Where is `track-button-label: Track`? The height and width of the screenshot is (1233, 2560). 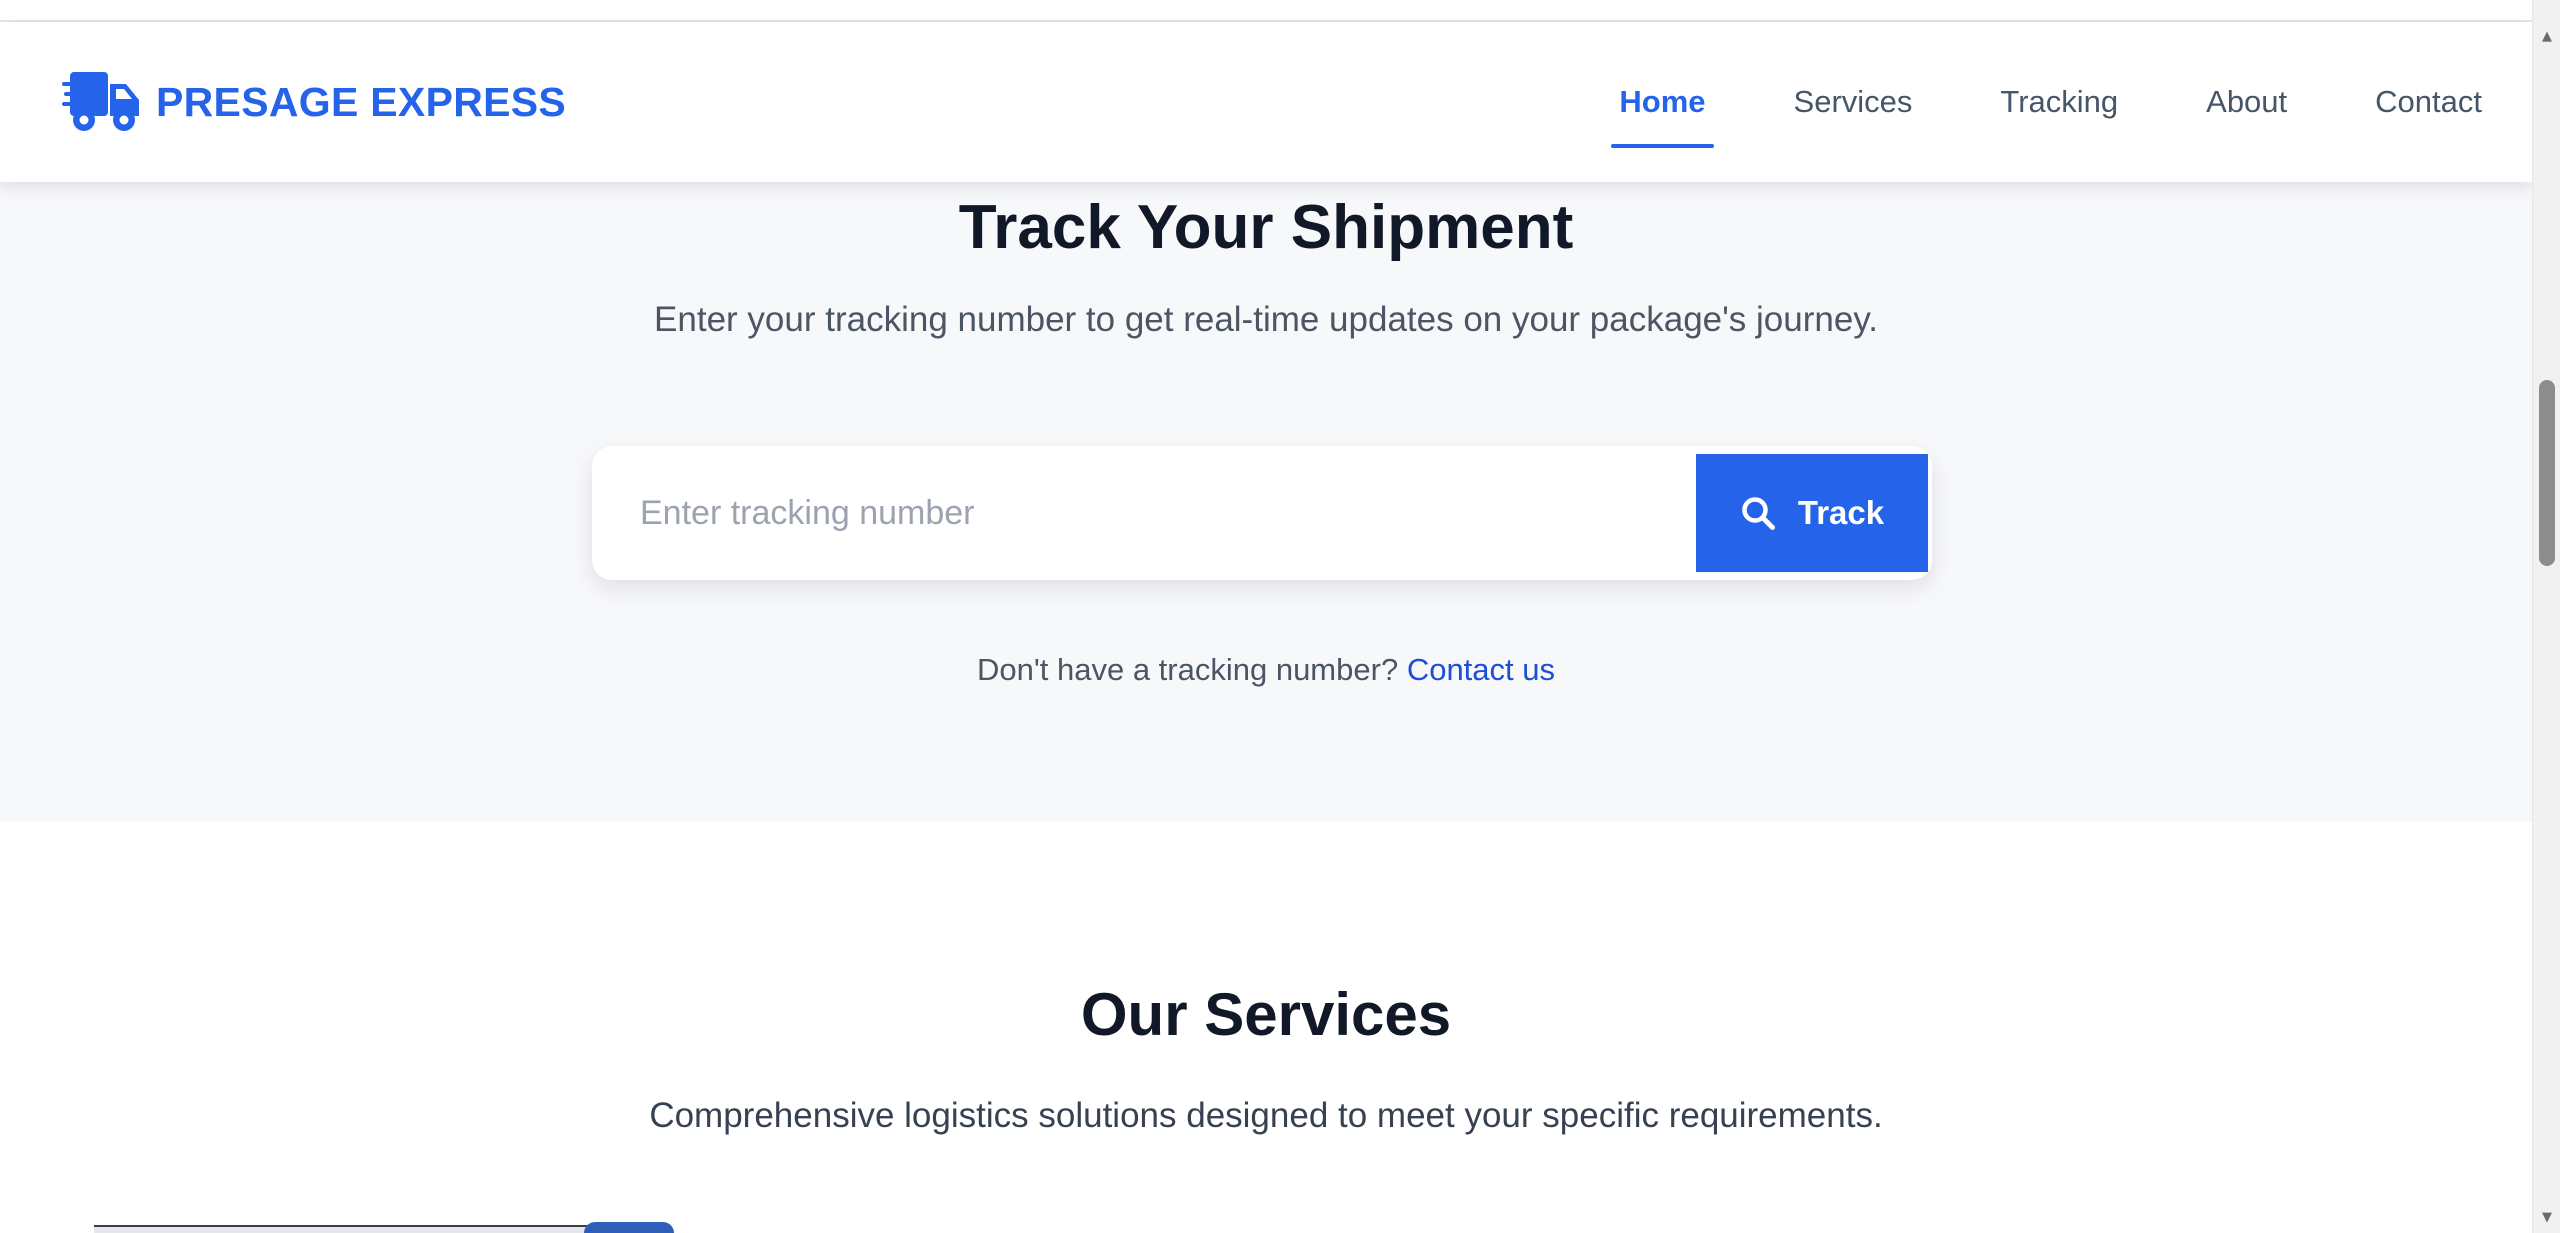 track-button-label: Track is located at coordinates (1841, 512).